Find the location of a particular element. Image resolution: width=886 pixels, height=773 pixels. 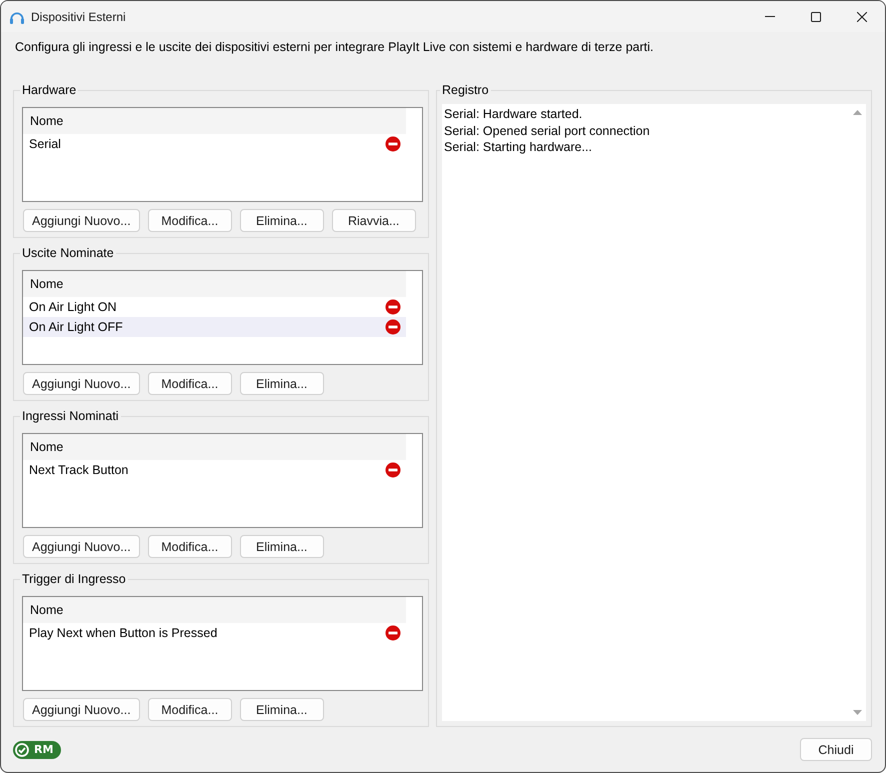

log-line: Serial: Hardware started. is located at coordinates (514, 114).